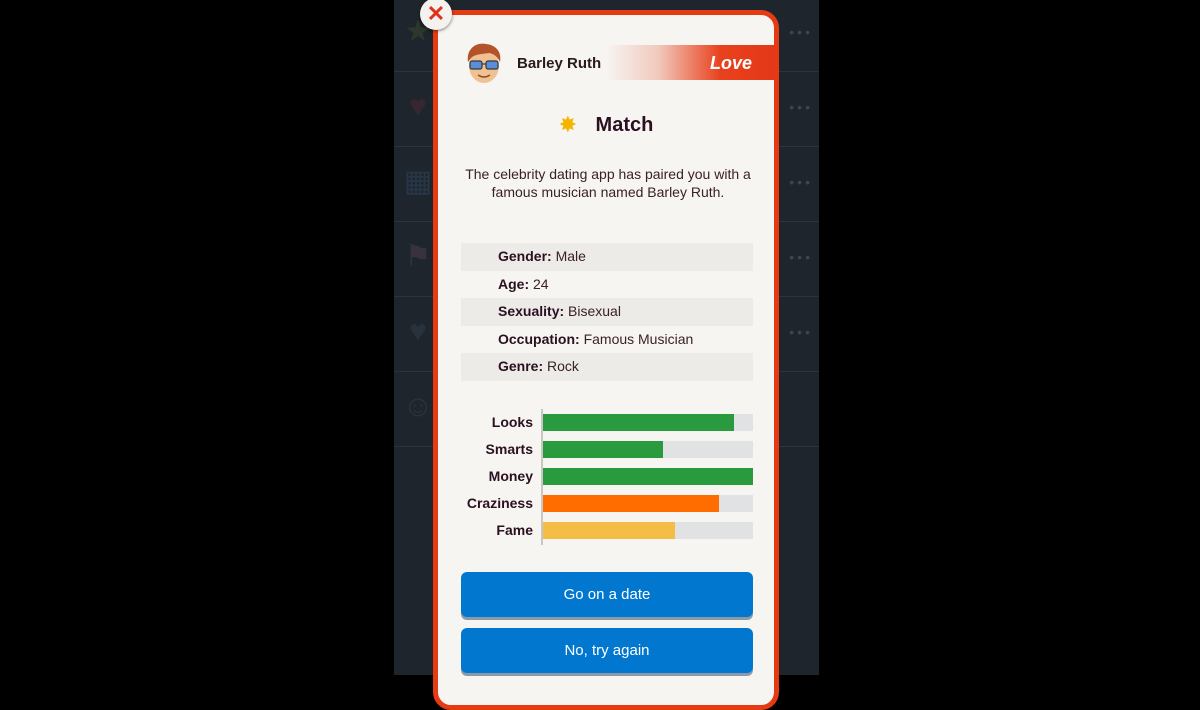 The image size is (1200, 710). I want to click on info-row-occupation: Occupation: Famous Musician, so click(596, 338).